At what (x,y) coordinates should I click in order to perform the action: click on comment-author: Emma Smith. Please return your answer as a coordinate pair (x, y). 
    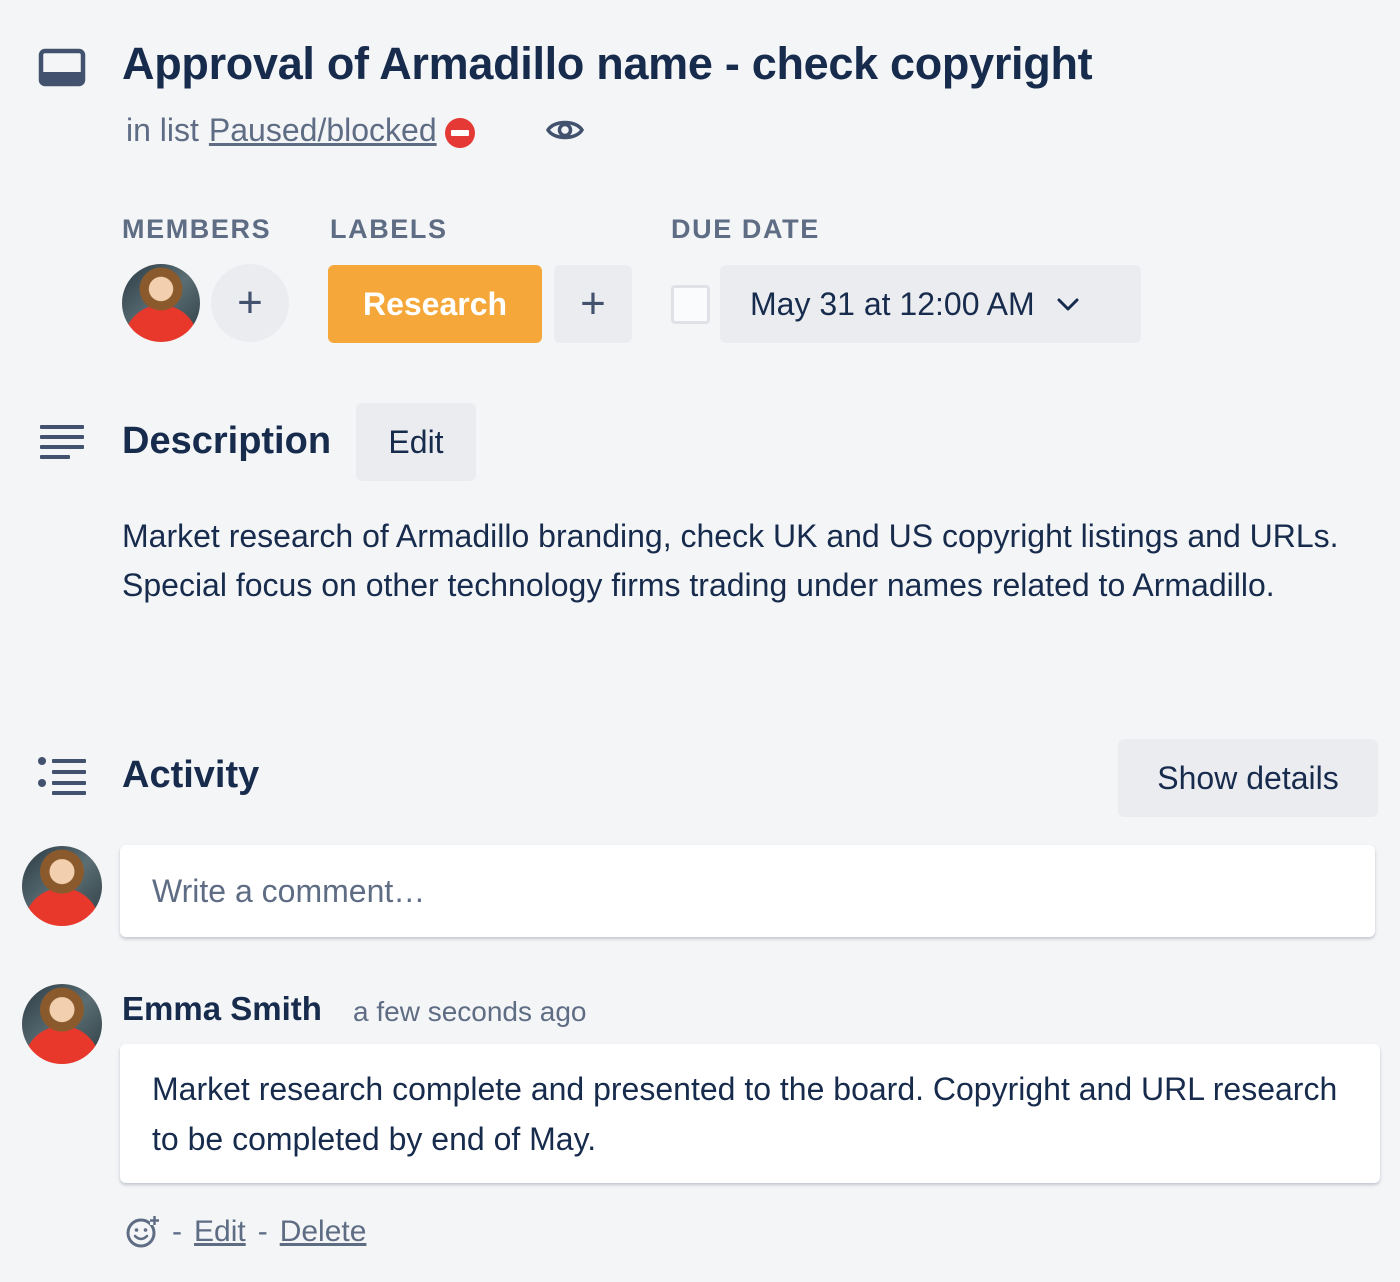
    Looking at the image, I should click on (222, 1009).